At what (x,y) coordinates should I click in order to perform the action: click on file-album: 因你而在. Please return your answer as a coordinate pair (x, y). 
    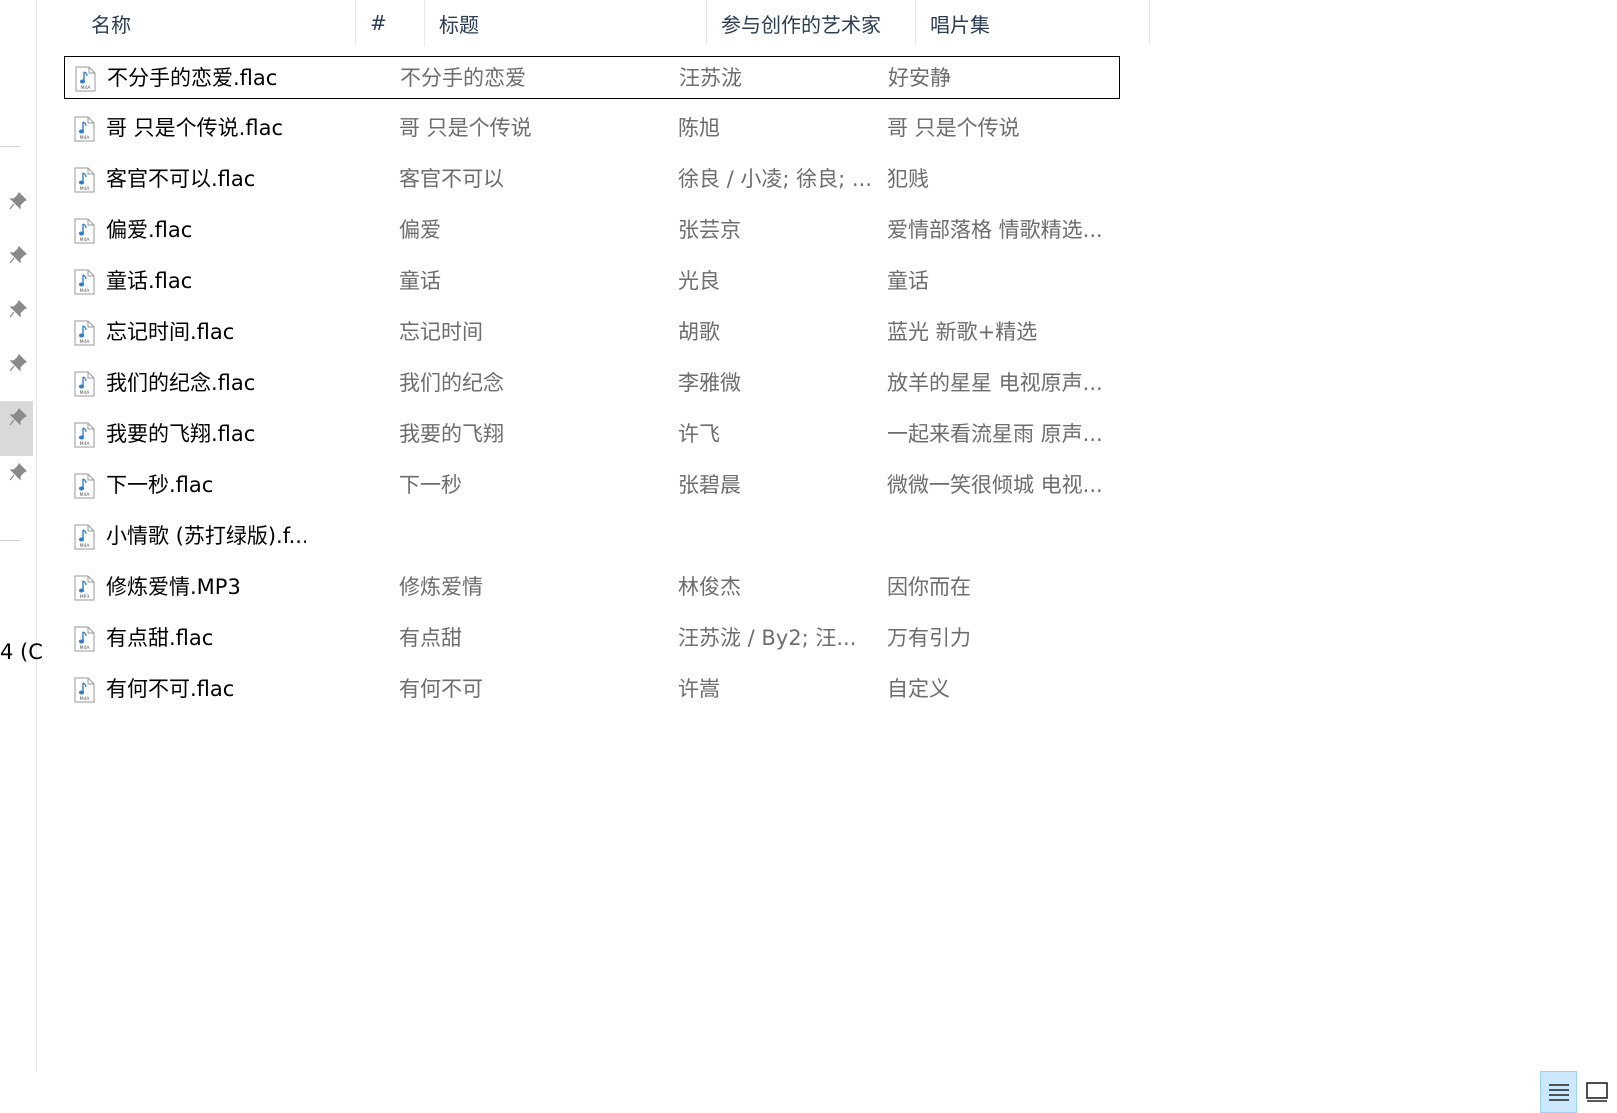
    Looking at the image, I should click on (929, 587).